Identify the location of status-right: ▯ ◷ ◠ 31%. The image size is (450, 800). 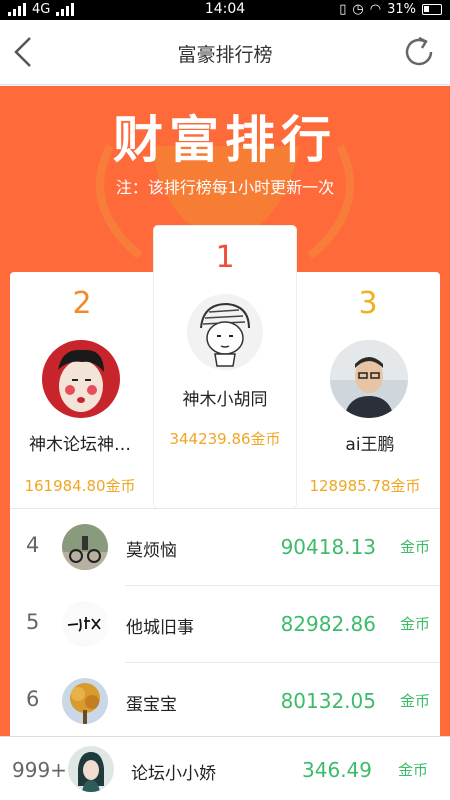
(390, 9).